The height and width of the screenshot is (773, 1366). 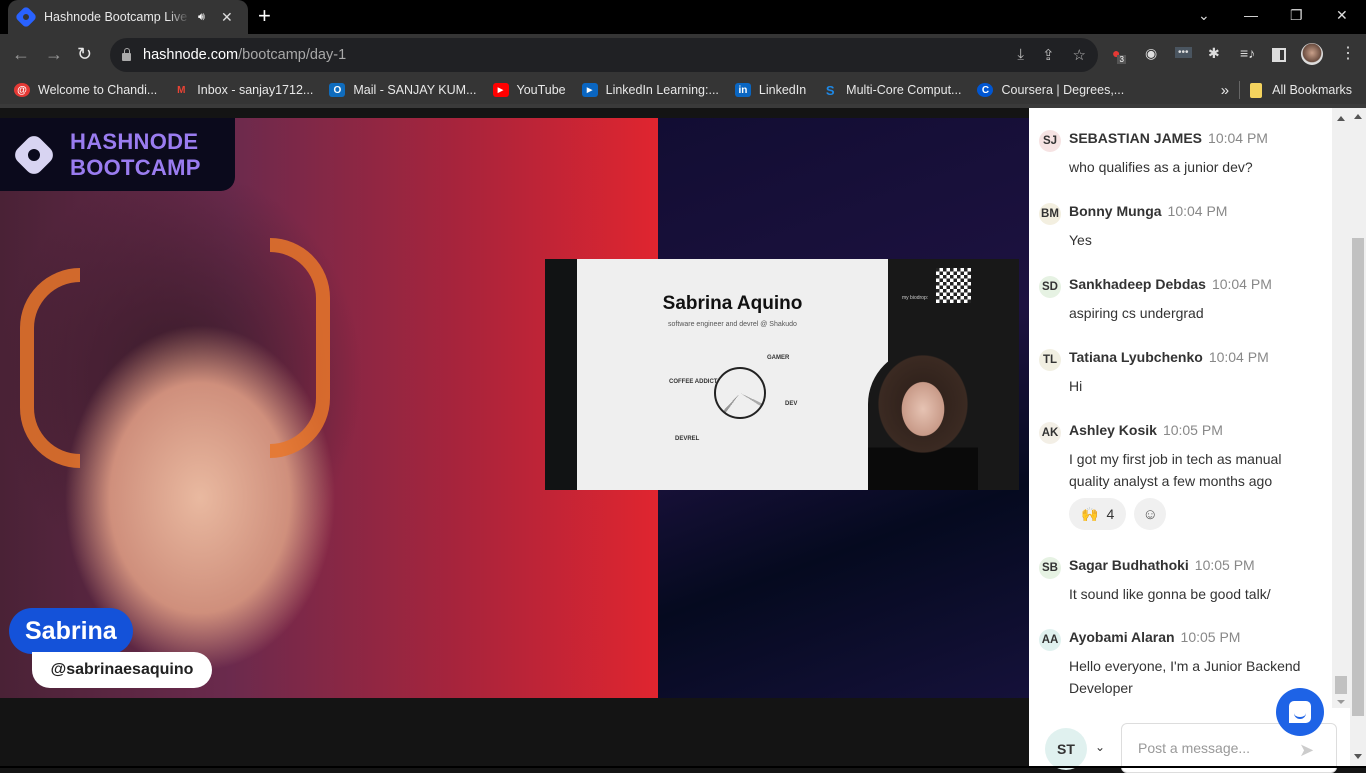 What do you see at coordinates (770, 90) in the screenshot?
I see `bookmark-item: in LinkedIn` at bounding box center [770, 90].